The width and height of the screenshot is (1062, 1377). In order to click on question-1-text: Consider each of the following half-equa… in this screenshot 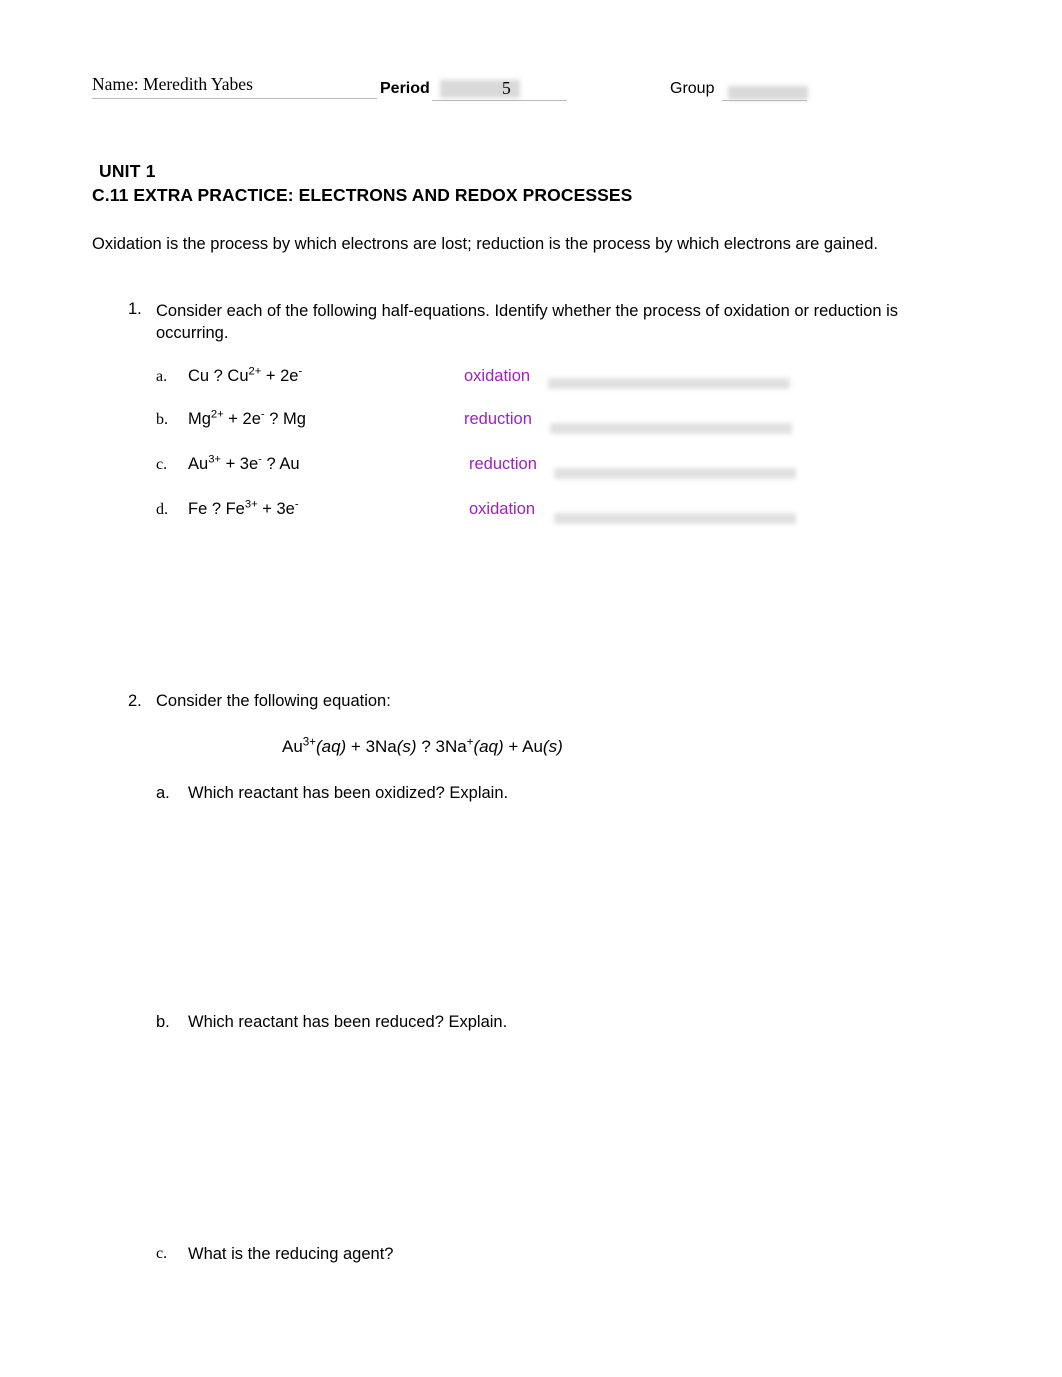, I will do `click(527, 322)`.